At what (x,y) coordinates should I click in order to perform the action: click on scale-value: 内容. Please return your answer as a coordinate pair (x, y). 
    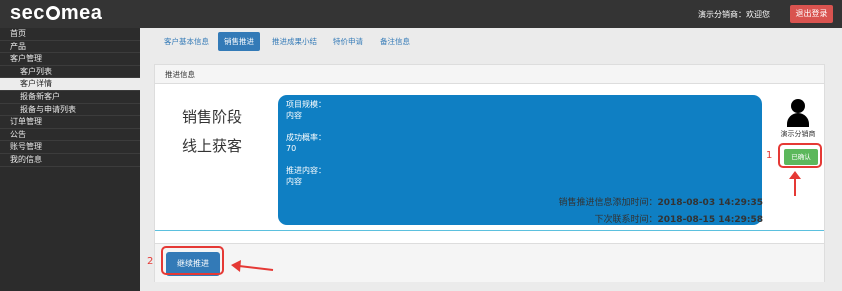
    Looking at the image, I should click on (294, 115).